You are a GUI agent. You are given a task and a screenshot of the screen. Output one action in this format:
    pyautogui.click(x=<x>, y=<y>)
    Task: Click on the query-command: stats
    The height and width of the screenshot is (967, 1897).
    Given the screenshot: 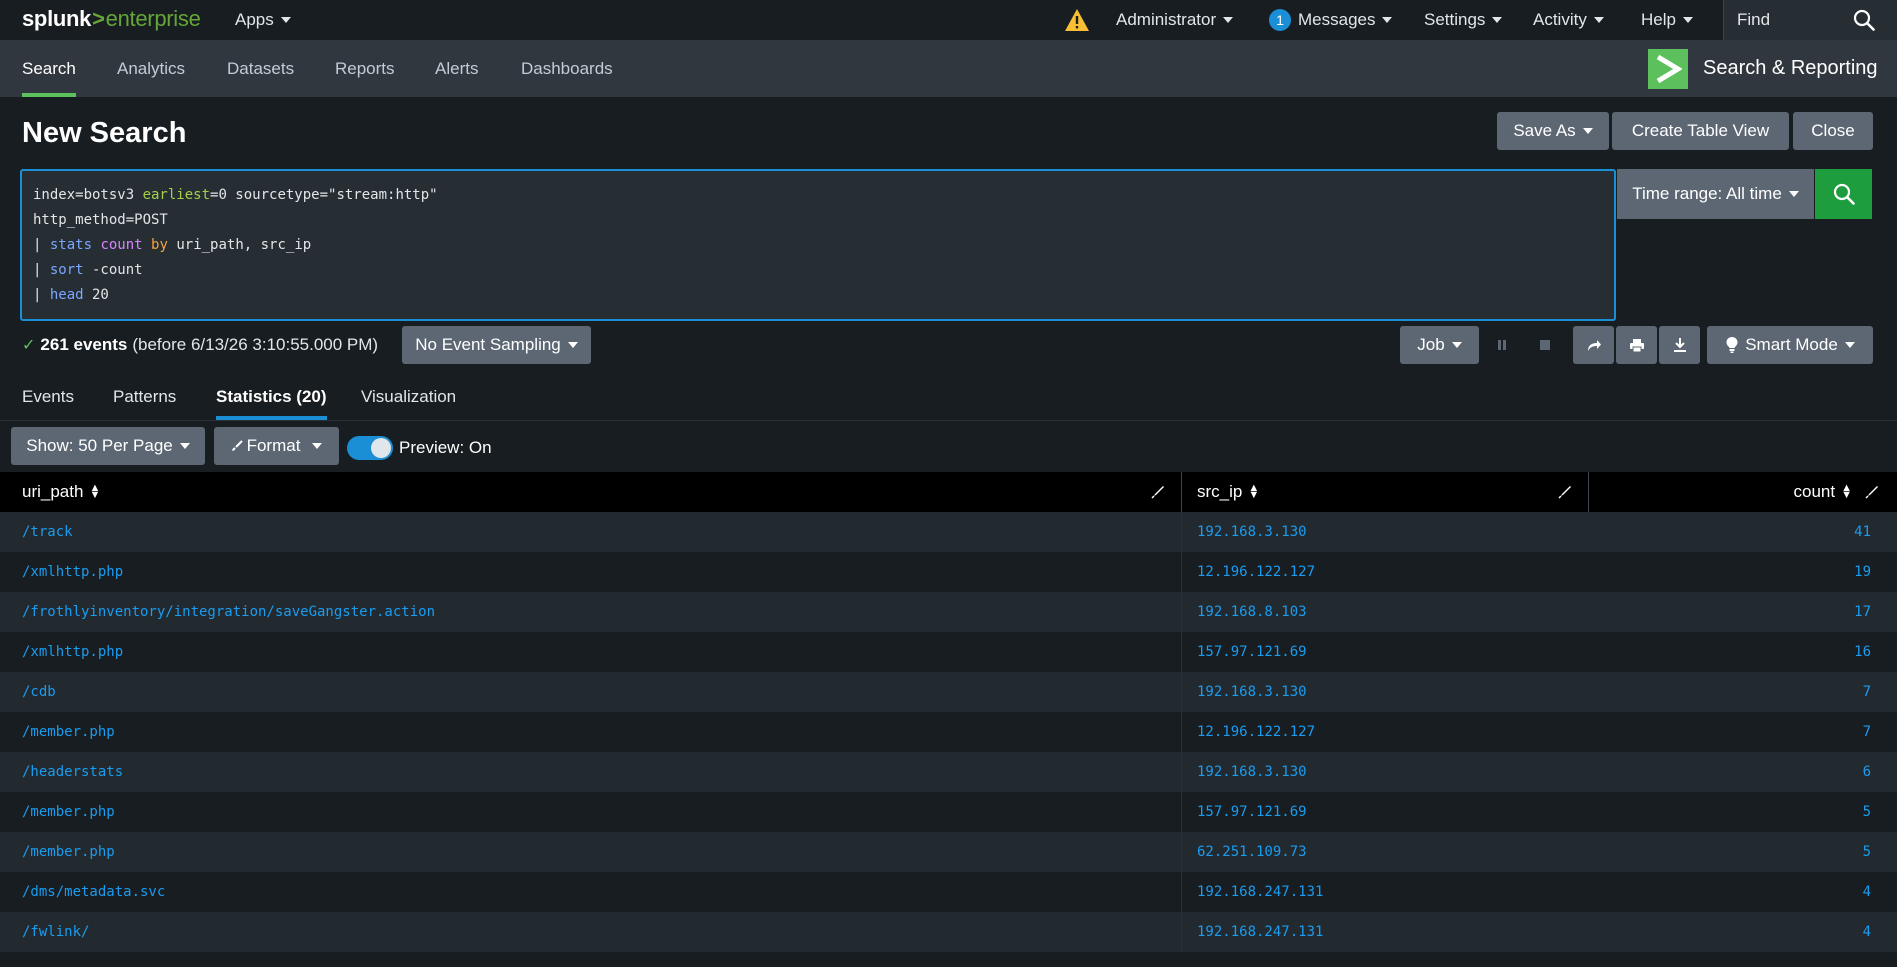 What is the action you would take?
    pyautogui.click(x=71, y=245)
    